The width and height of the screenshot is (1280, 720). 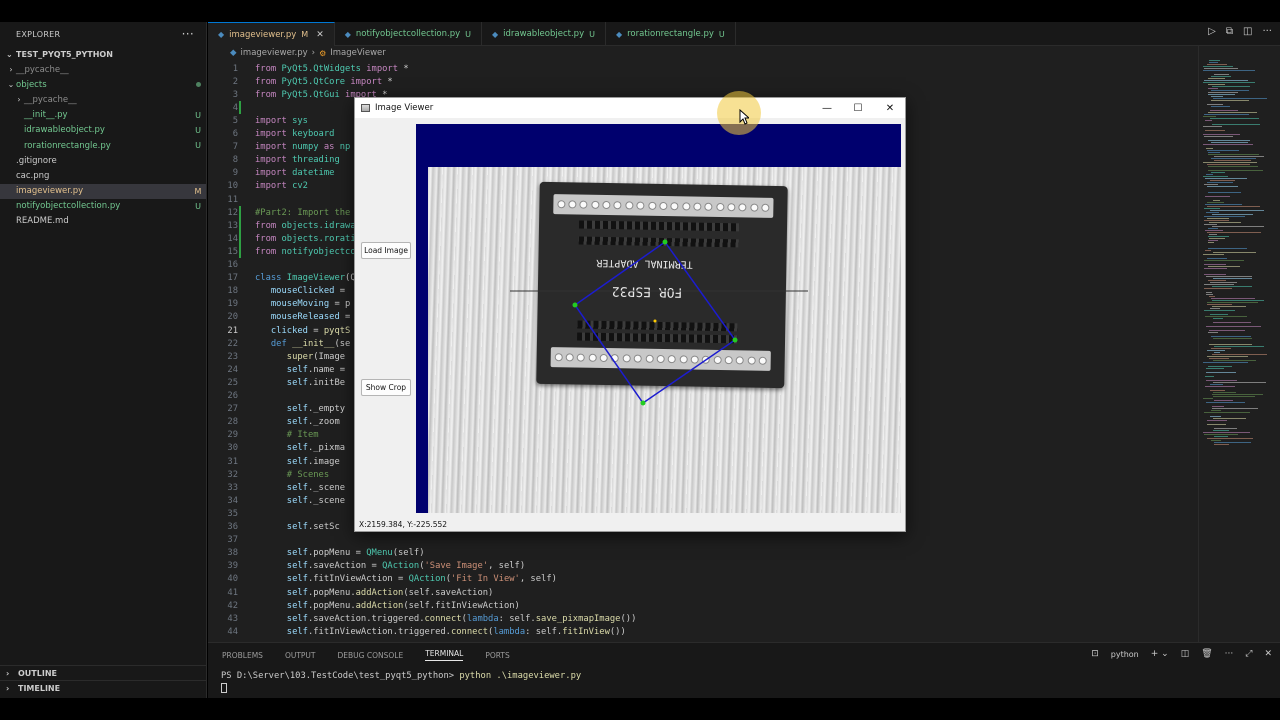 I want to click on tree-item: notifyobjectcollection.py U, so click(x=103, y=206).